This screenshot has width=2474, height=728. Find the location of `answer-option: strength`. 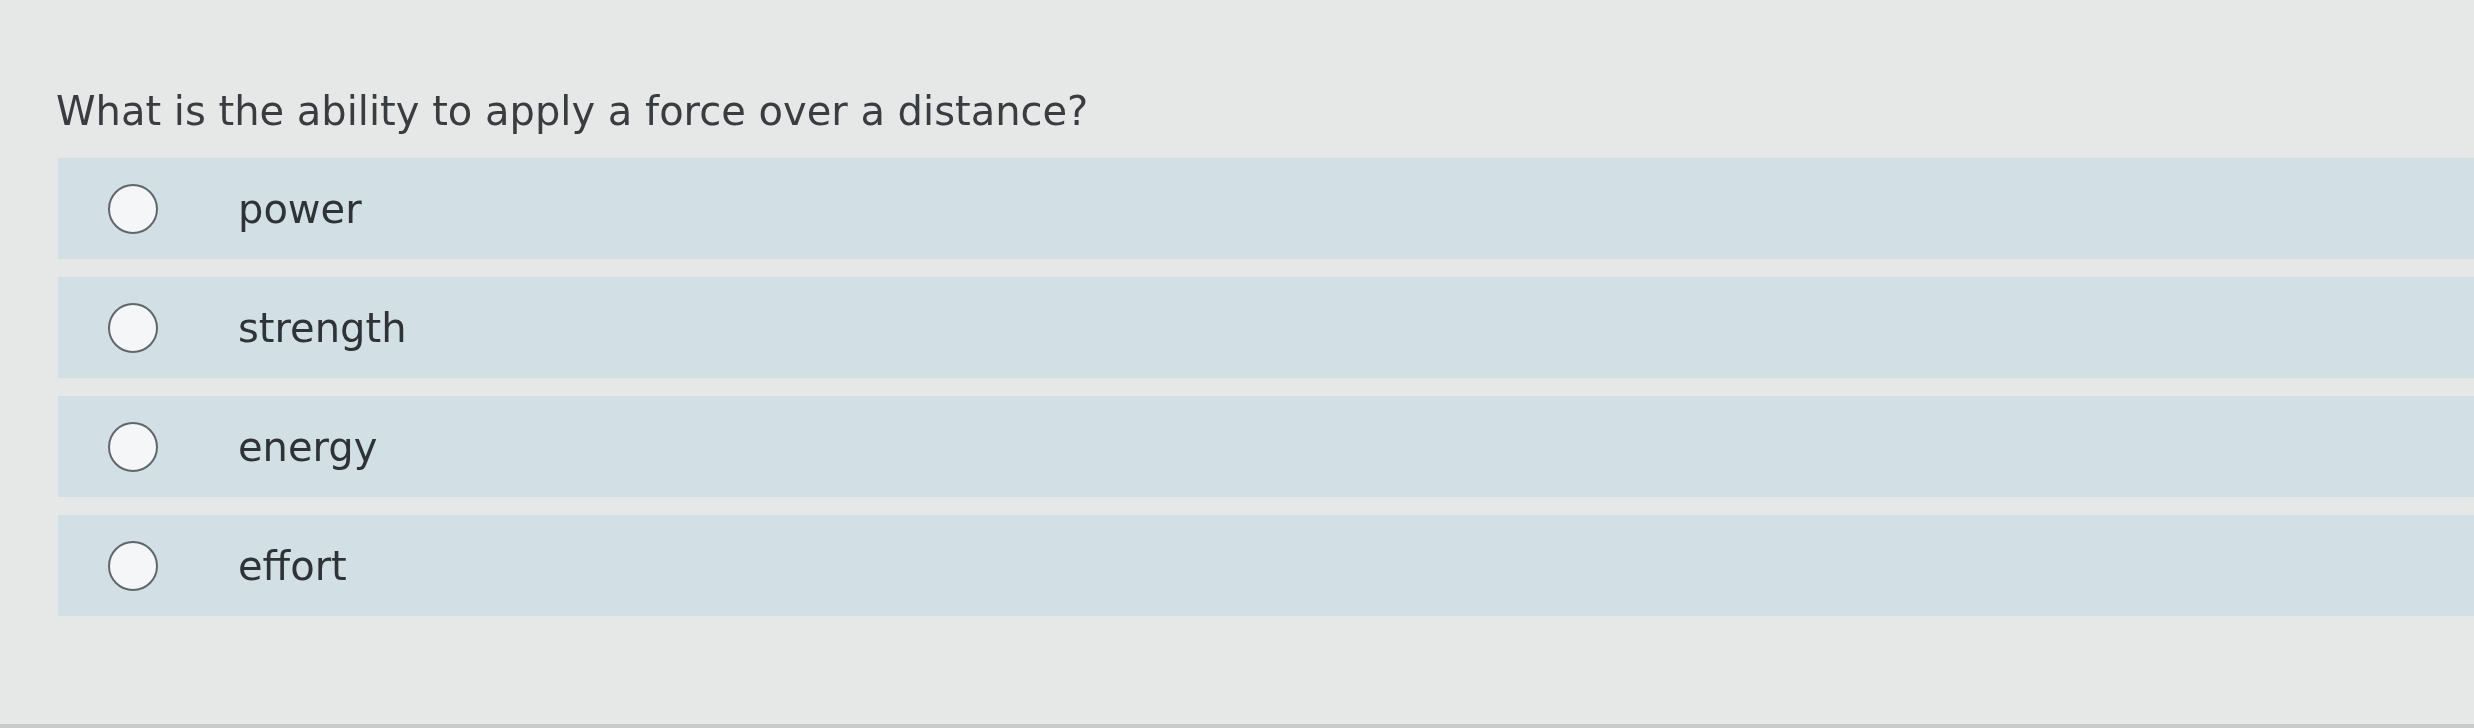

answer-option: strength is located at coordinates (1266, 327).